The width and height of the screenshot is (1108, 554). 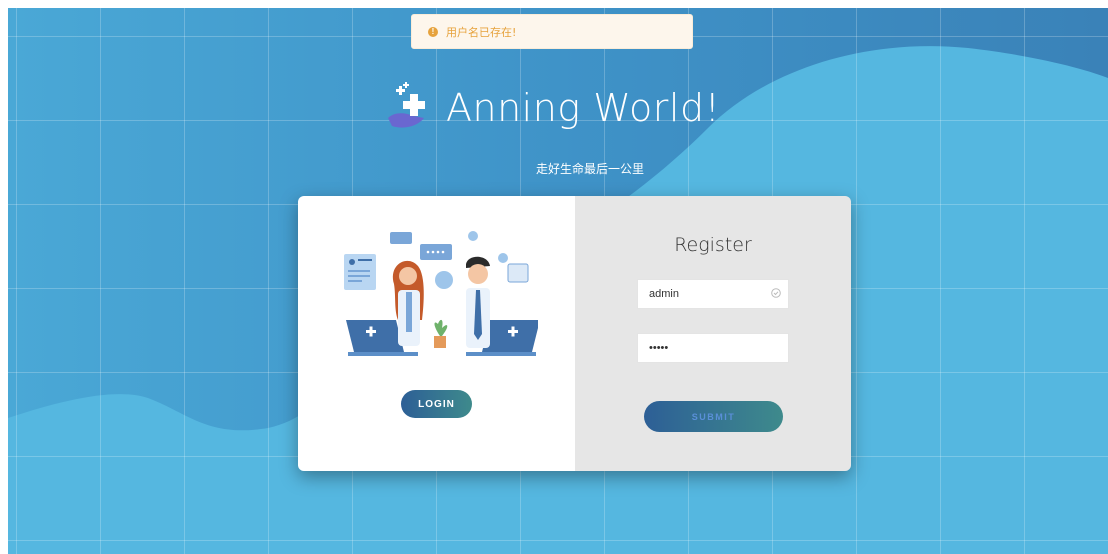 What do you see at coordinates (583, 108) in the screenshot?
I see `app-title: Anning World!` at bounding box center [583, 108].